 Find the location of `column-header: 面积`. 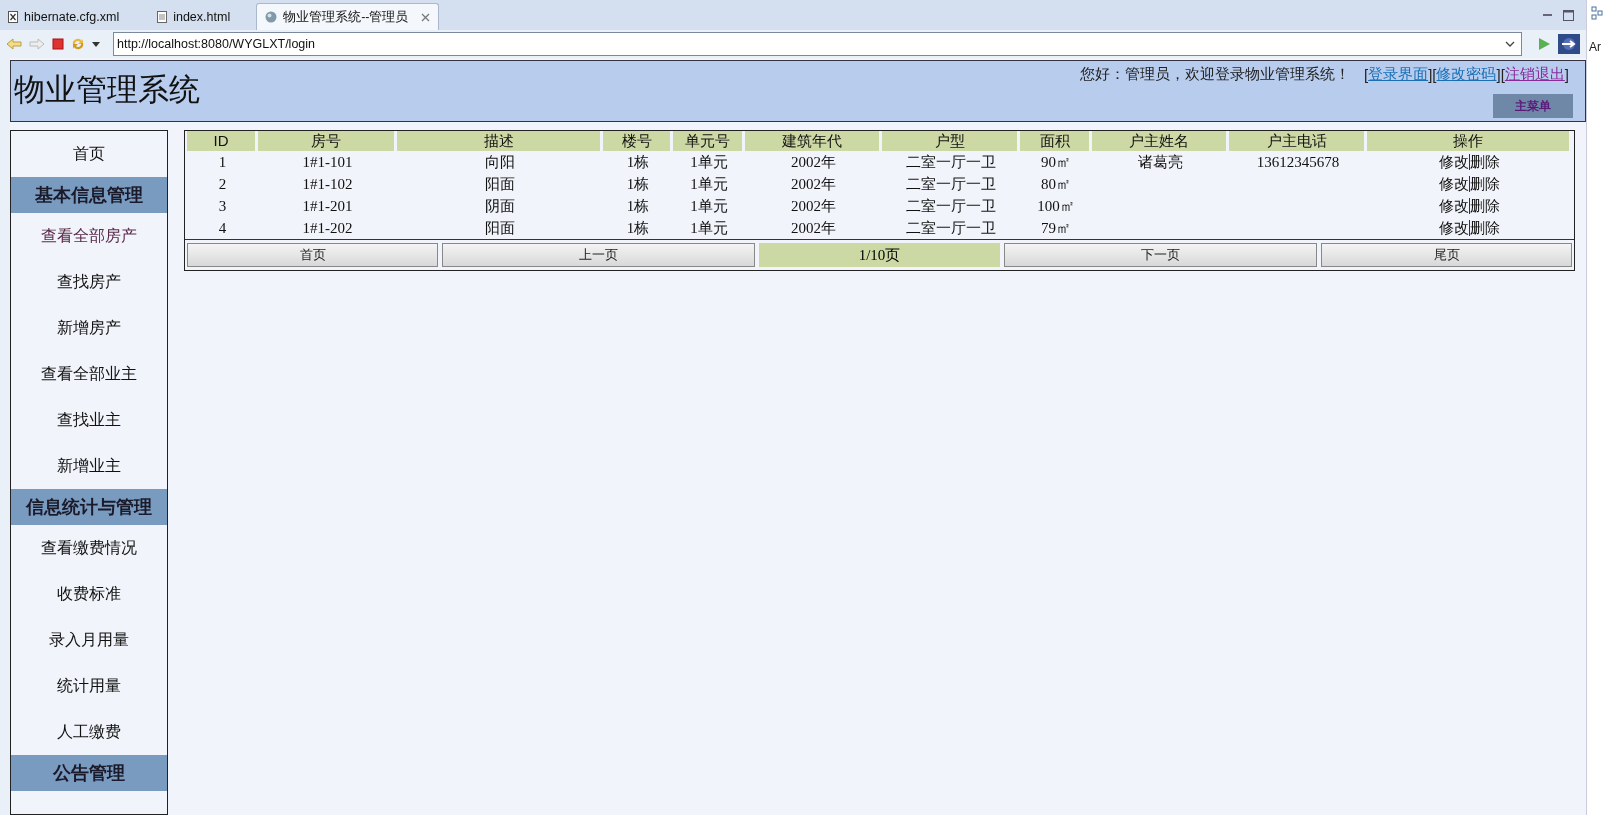

column-header: 面积 is located at coordinates (1056, 141).